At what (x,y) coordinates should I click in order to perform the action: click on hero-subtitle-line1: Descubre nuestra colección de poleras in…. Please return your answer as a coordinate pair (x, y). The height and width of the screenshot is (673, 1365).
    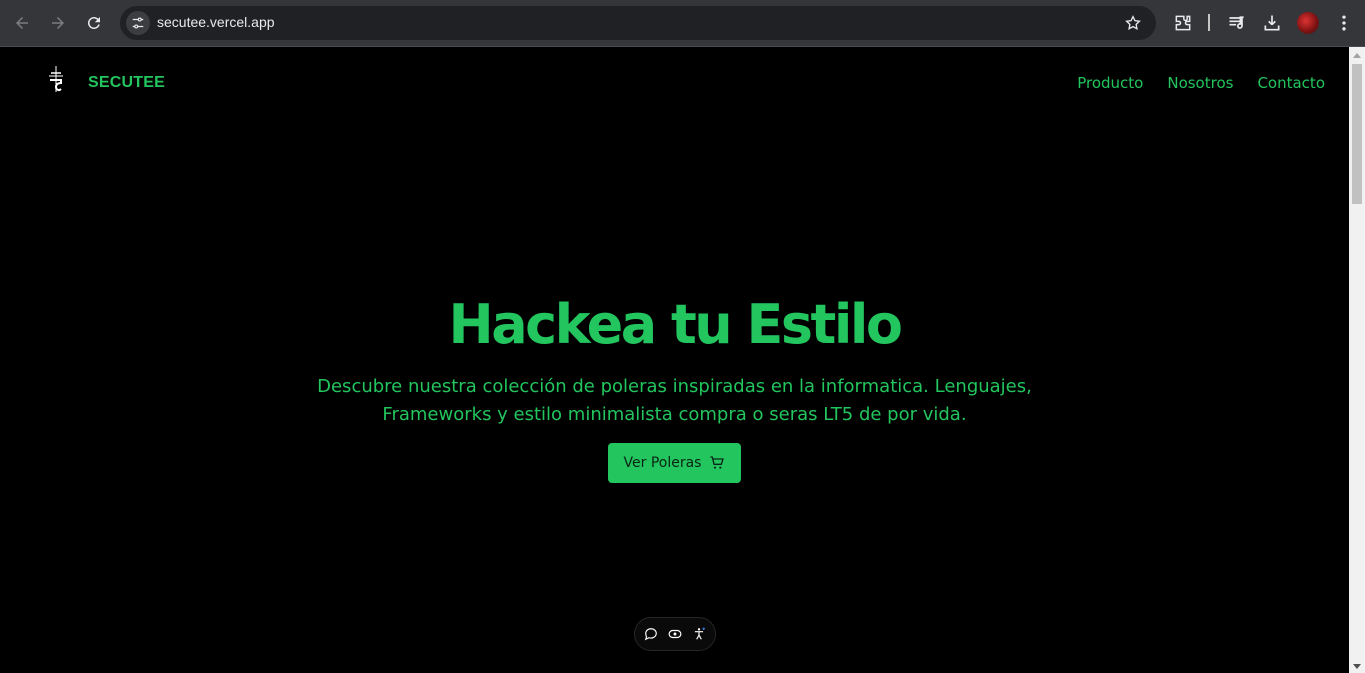
    Looking at the image, I should click on (674, 386).